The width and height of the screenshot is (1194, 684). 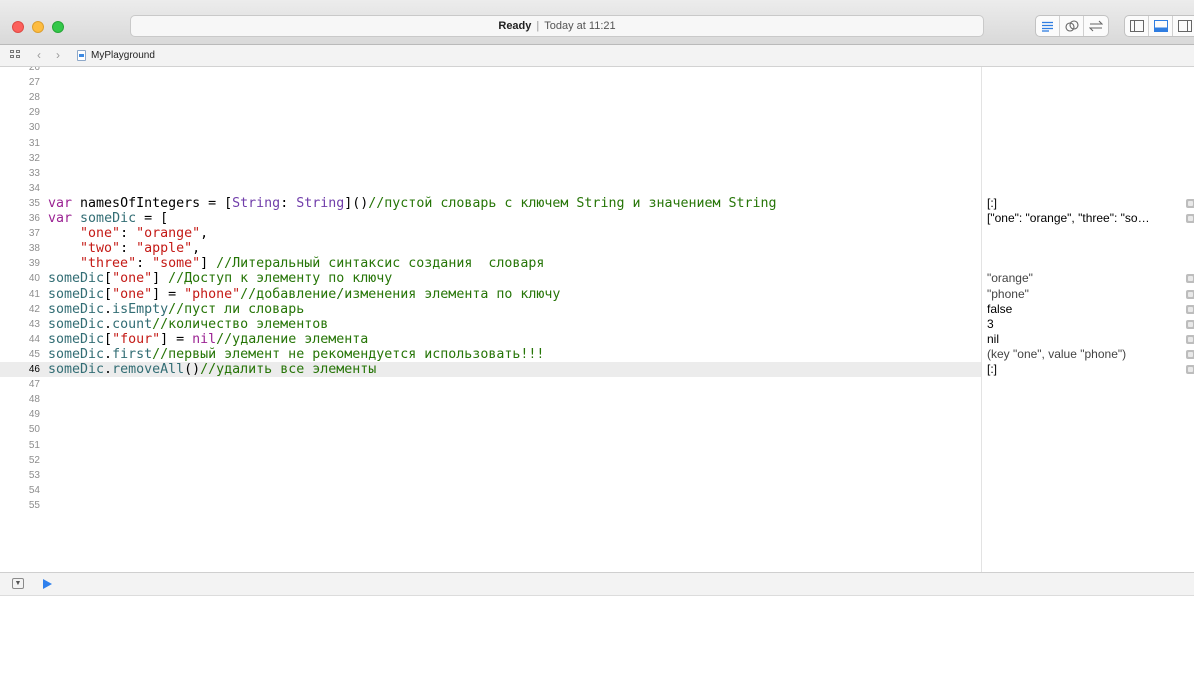 What do you see at coordinates (34, 264) in the screenshot?
I see `line-number: 39` at bounding box center [34, 264].